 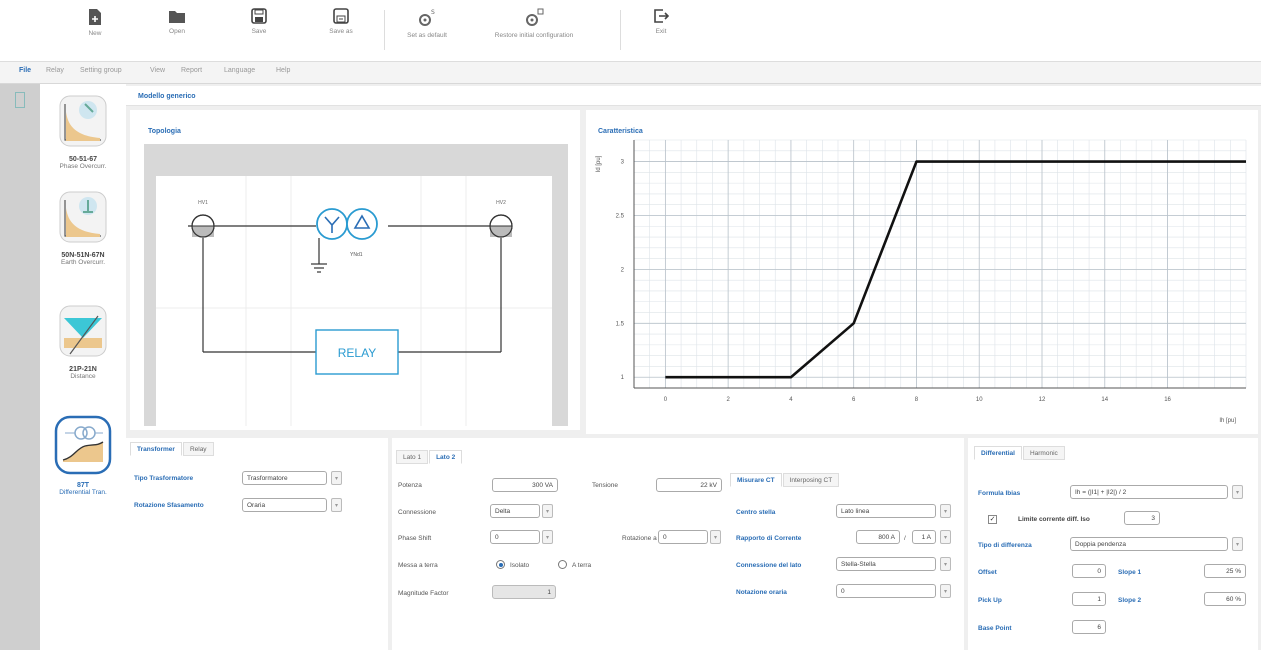 What do you see at coordinates (239, 70) in the screenshot?
I see `menu-language: Language` at bounding box center [239, 70].